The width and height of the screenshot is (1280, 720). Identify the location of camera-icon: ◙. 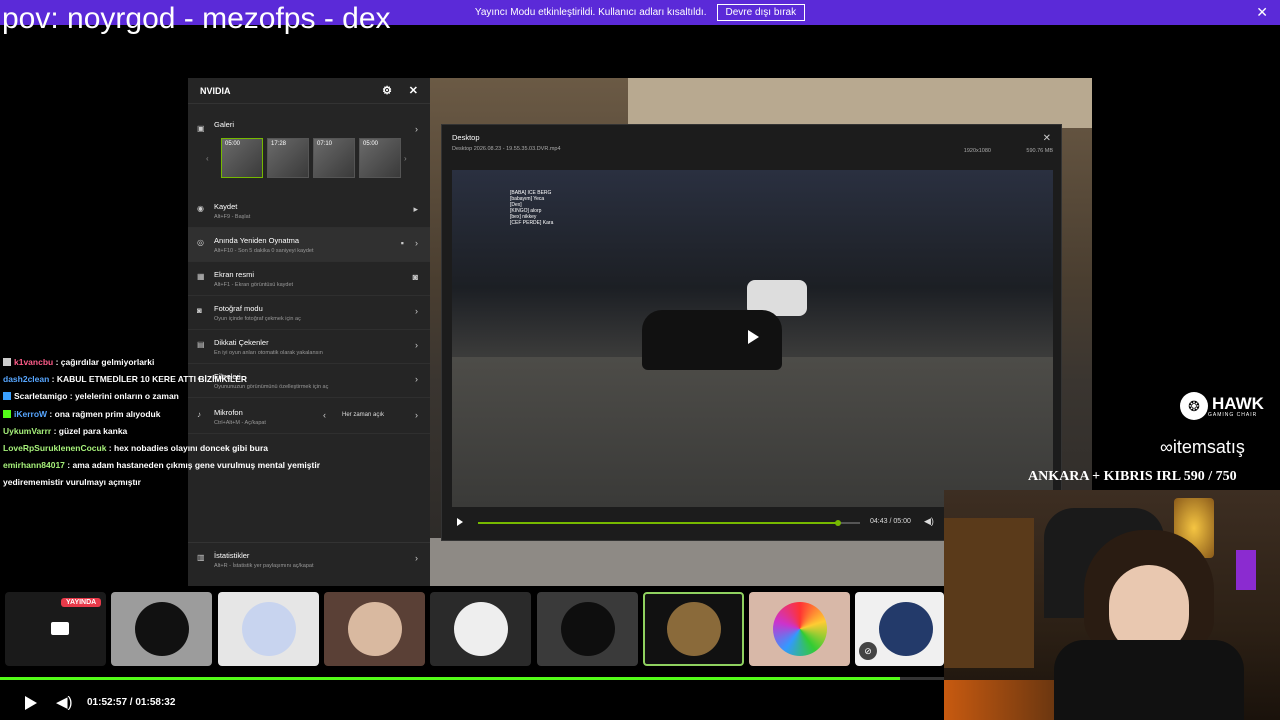
(199, 310).